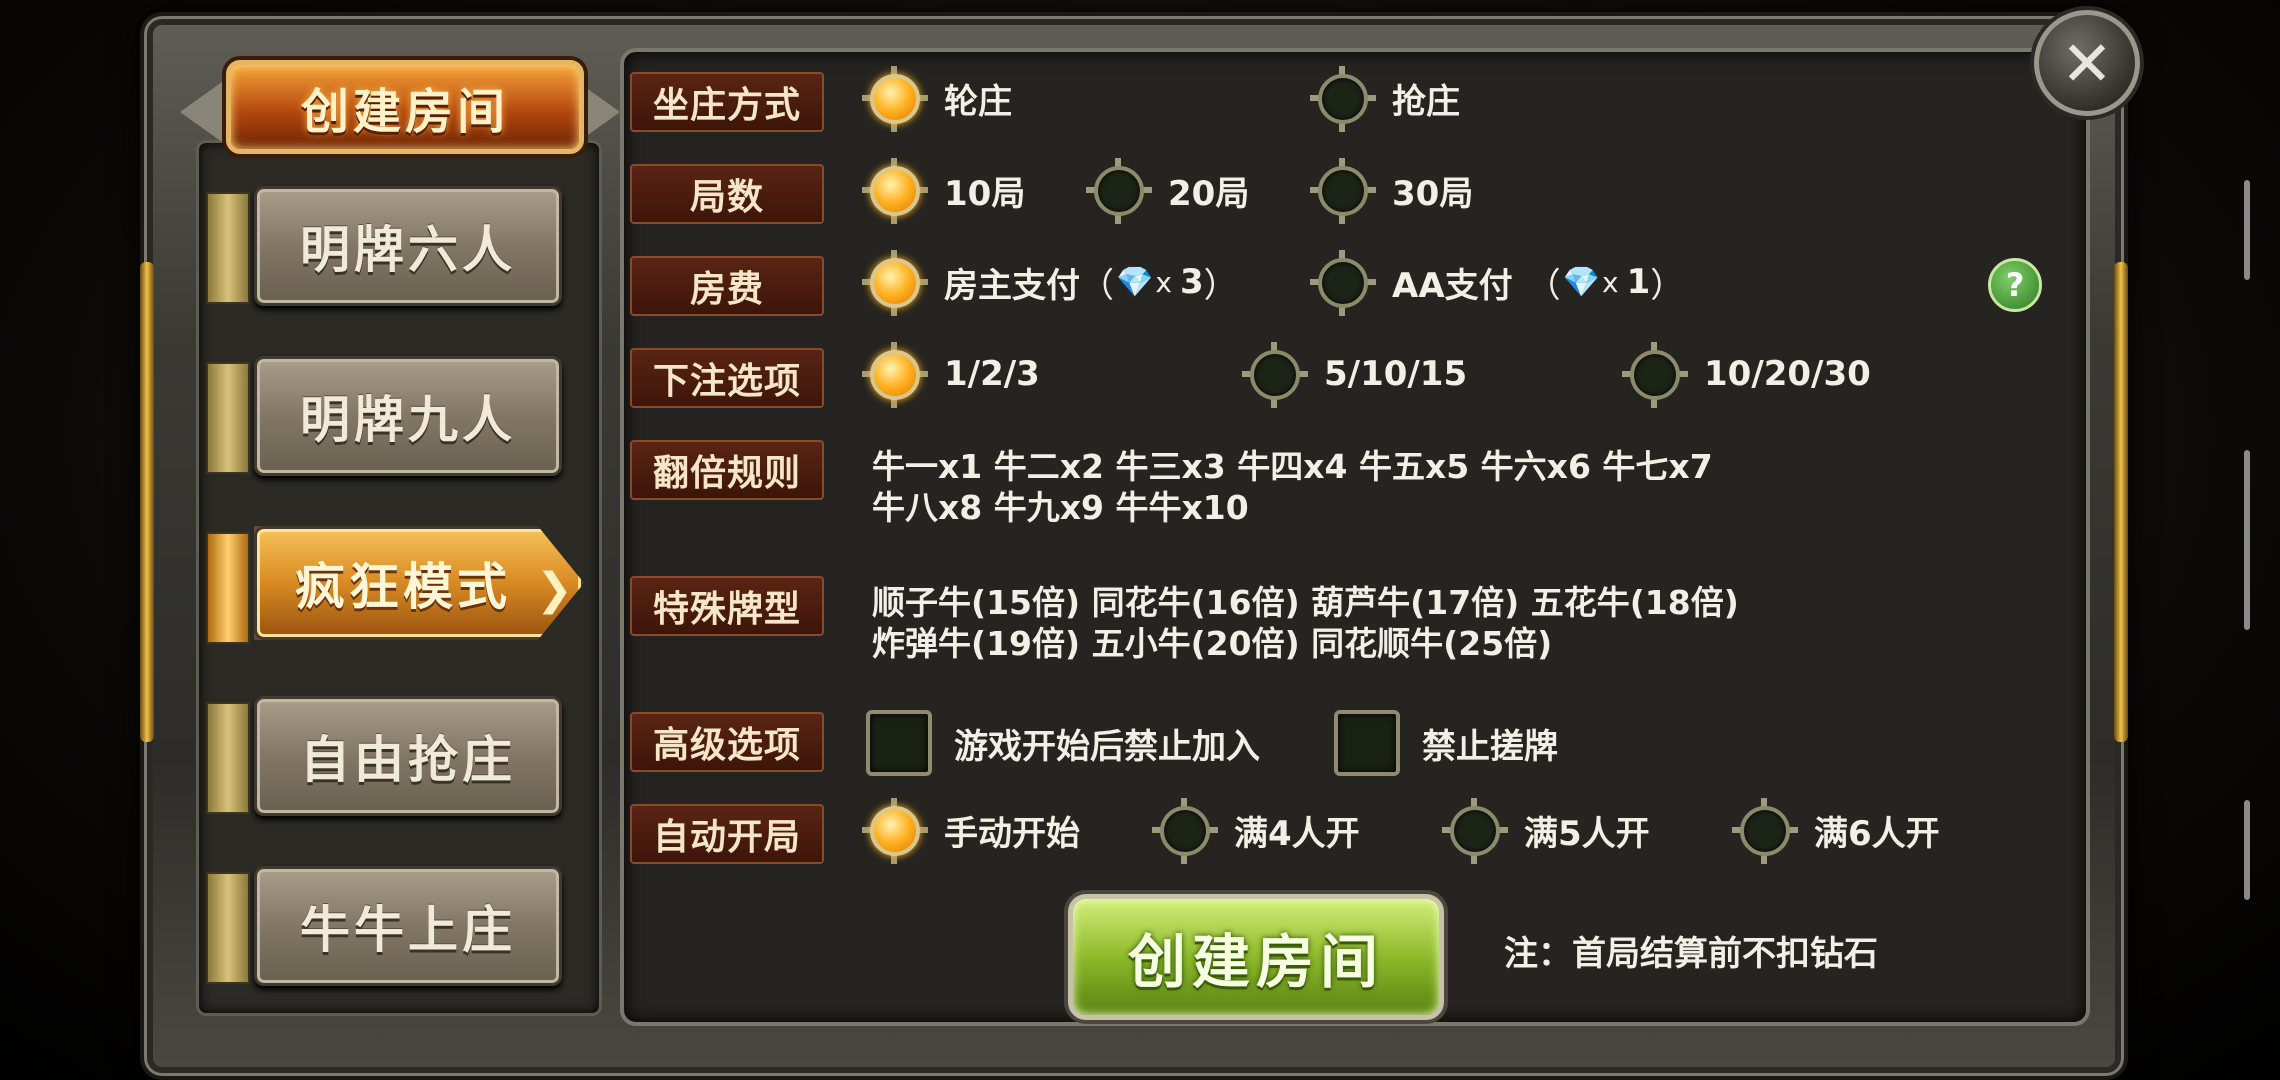  I want to click on option-label: 30局, so click(1433, 193).